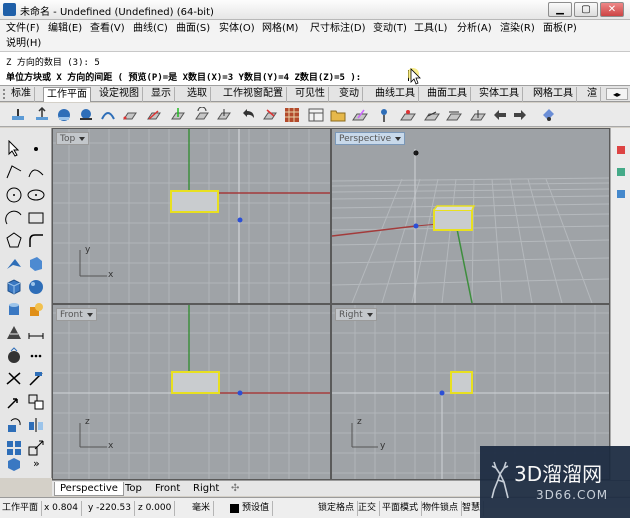 Image resolution: width=630 pixels, height=518 pixels. Describe the element at coordinates (292, 115) in the screenshot. I see `cplane-grid-icon` at that location.